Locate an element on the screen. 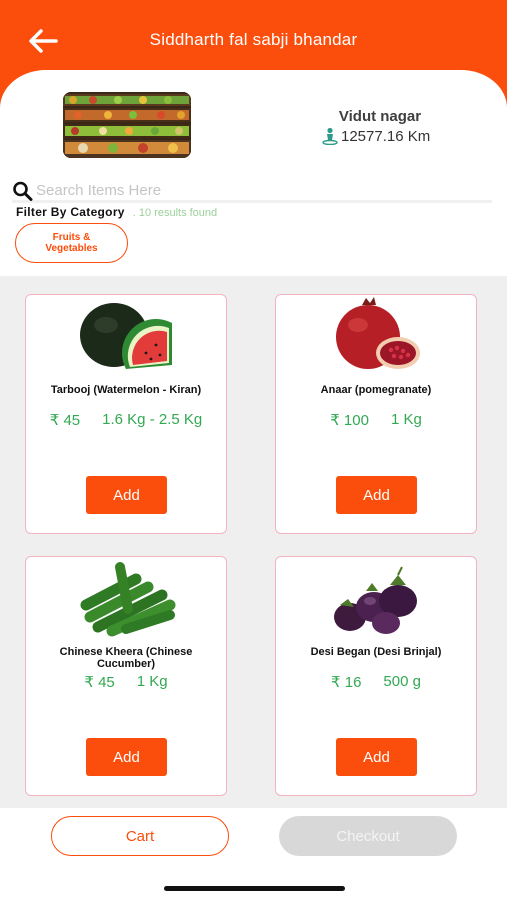 Image resolution: width=507 pixels, height=900 pixels. product-quantity: 1.6 Kg - 2.5 Kg is located at coordinates (152, 419).